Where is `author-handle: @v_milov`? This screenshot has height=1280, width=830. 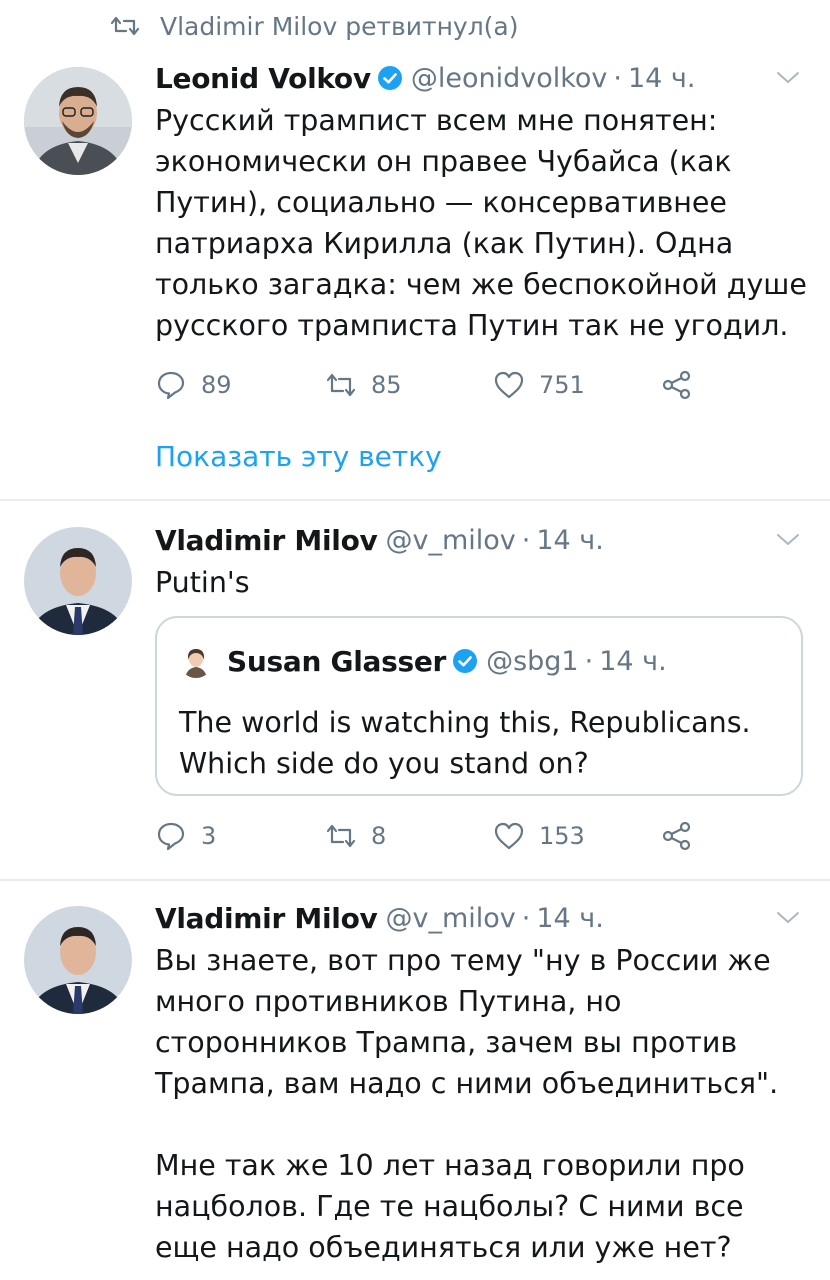
author-handle: @v_milov is located at coordinates (450, 918).